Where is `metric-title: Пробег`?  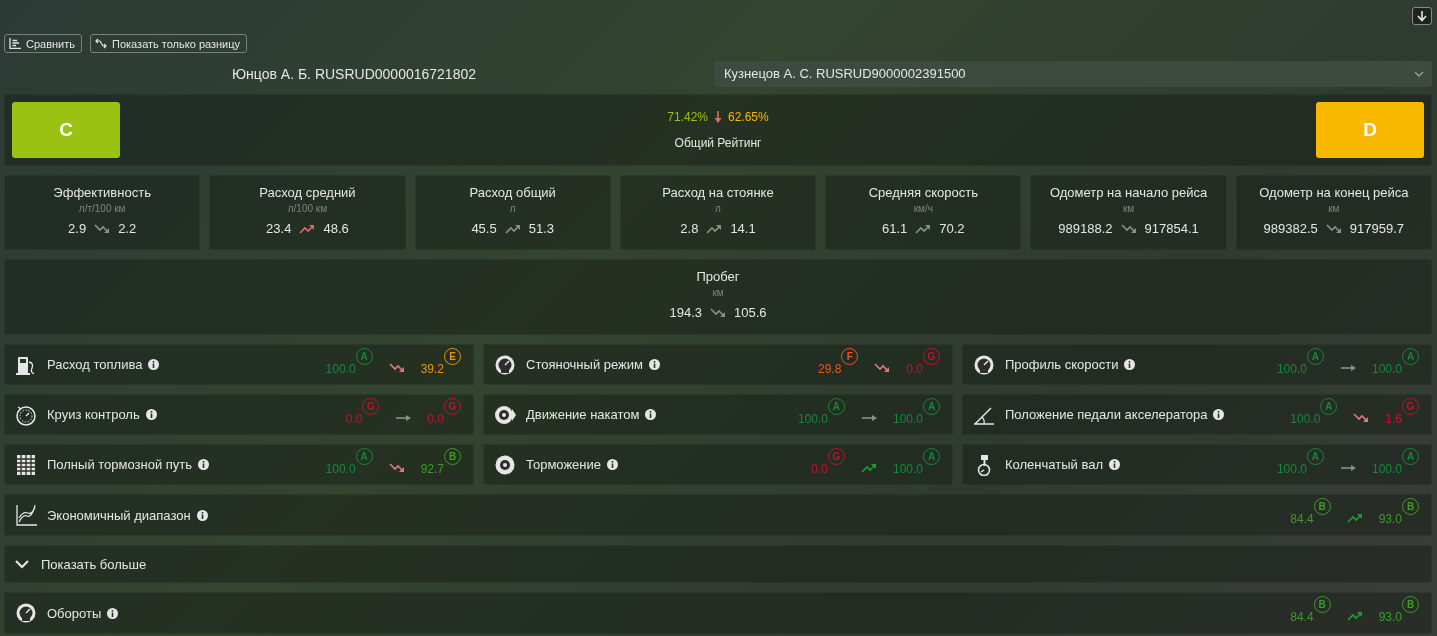 metric-title: Пробег is located at coordinates (718, 276).